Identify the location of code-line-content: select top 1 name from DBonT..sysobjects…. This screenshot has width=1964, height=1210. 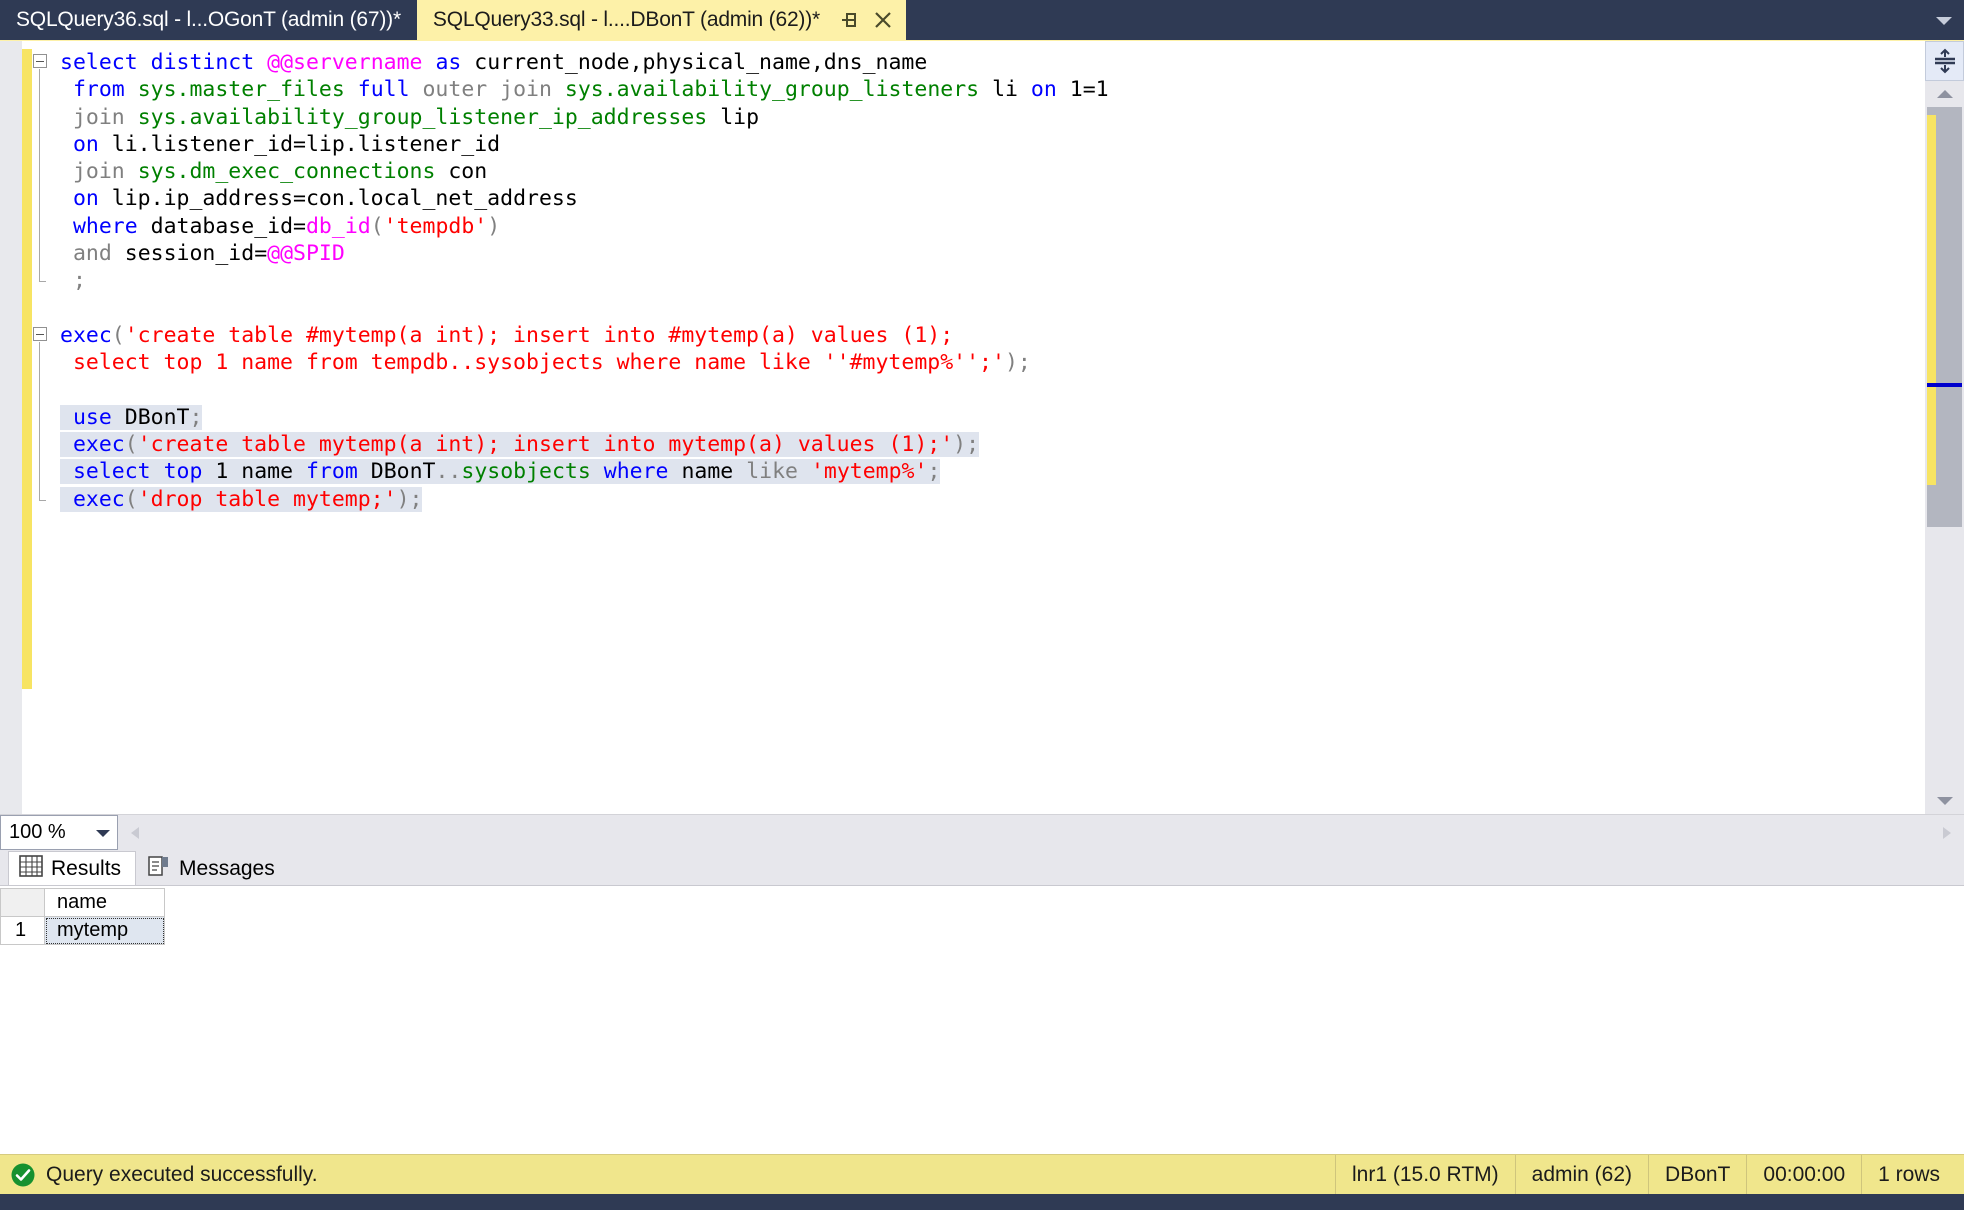
(500, 472).